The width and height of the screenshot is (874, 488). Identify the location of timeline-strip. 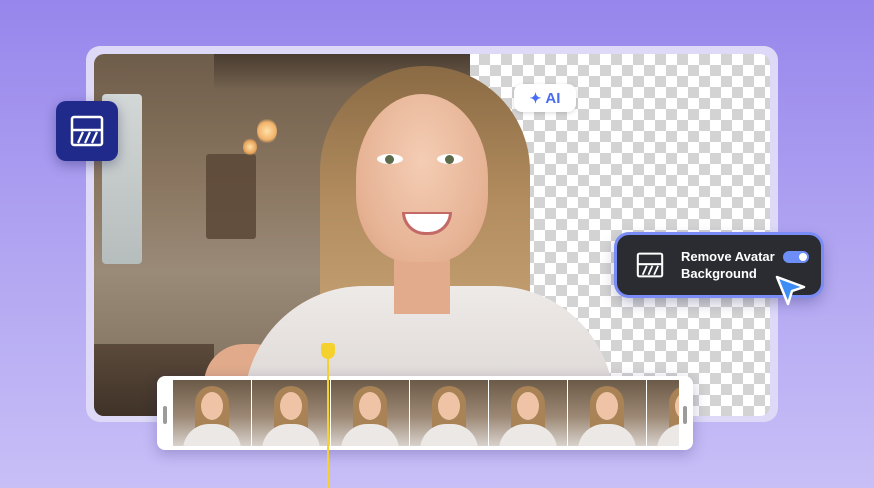
(425, 413).